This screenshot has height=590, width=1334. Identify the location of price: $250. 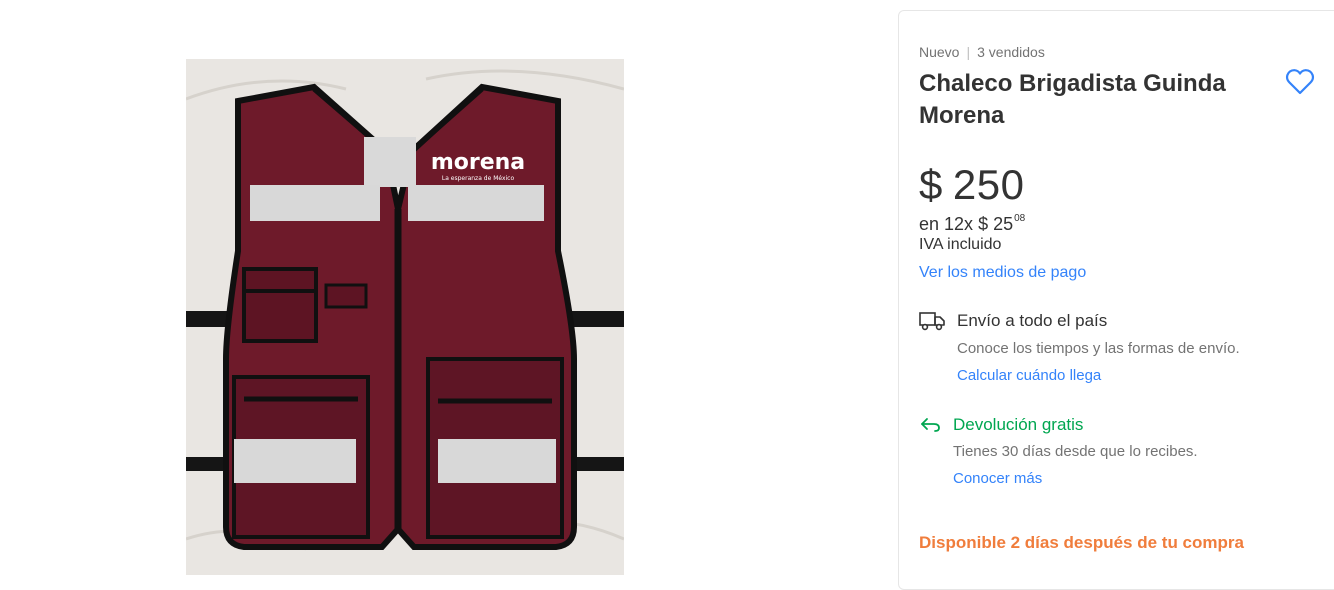
(971, 185).